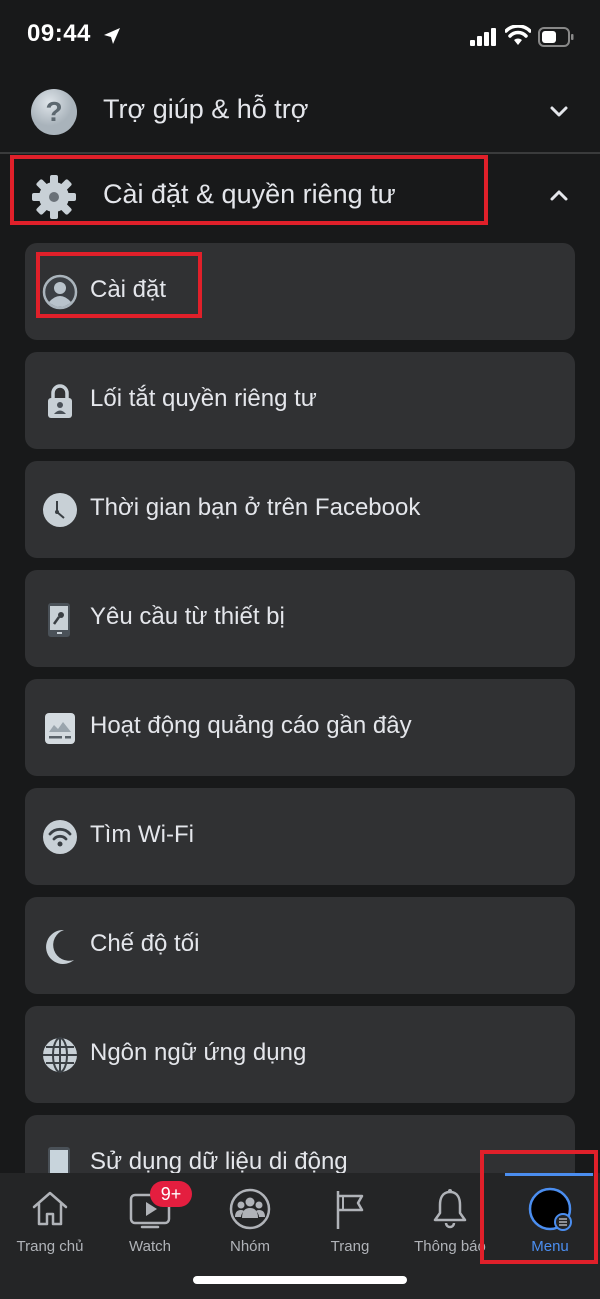  Describe the element at coordinates (219, 1161) in the screenshot. I see `menu-item-label: Sử dụng dữ liệu di động` at that location.